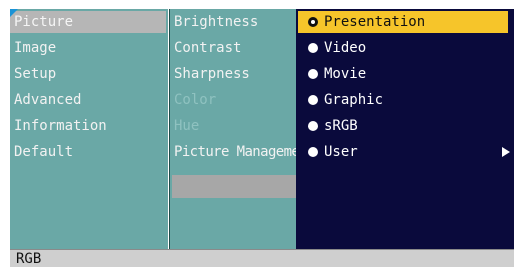 This screenshot has height=267, width=514. I want to click on submenu-item-label: Brightness, so click(216, 22).